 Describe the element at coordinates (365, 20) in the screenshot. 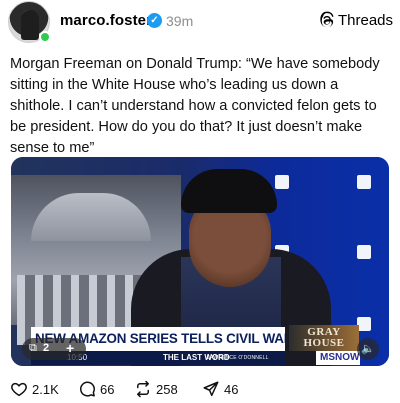

I see `threads-label: Threads` at that location.